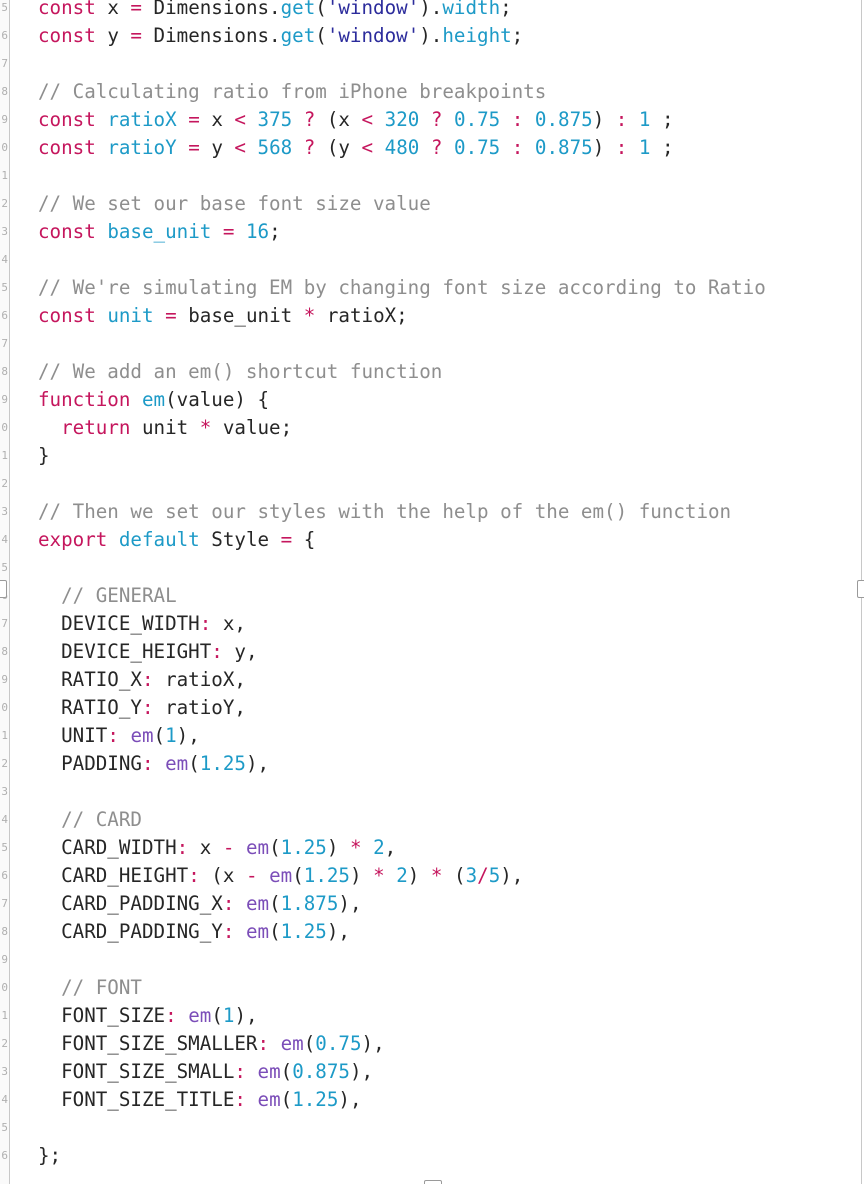 The height and width of the screenshot is (1184, 864). What do you see at coordinates (4, 763) in the screenshot?
I see `line-number: 2` at bounding box center [4, 763].